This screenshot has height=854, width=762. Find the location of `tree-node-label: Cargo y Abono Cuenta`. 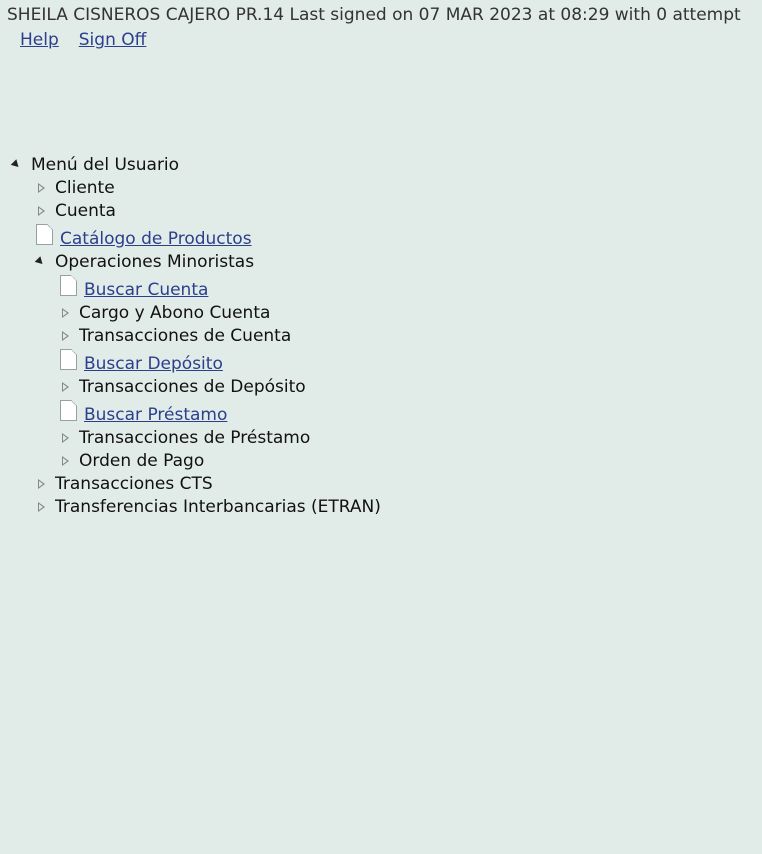

tree-node-label: Cargo y Abono Cuenta is located at coordinates (175, 313).